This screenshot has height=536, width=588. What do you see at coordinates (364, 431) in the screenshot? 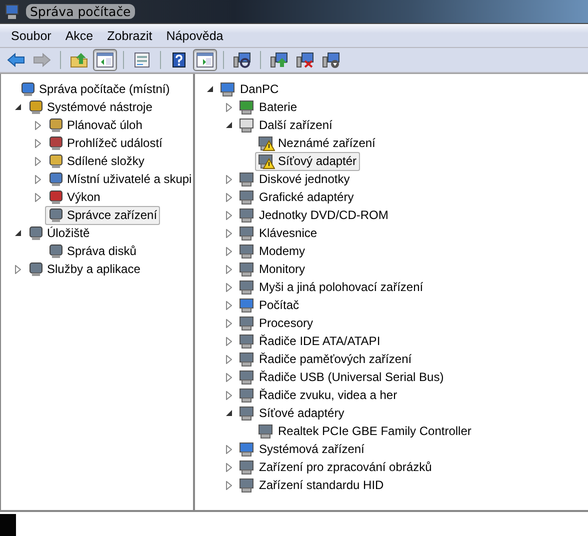
I see `tree-item: Realtek PCIe GBE Family Controller` at bounding box center [364, 431].